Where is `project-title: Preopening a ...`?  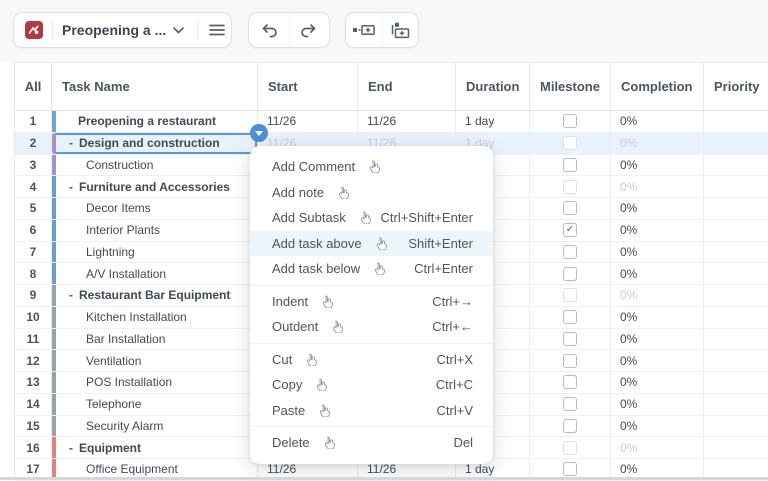
project-title: Preopening a ... is located at coordinates (114, 30).